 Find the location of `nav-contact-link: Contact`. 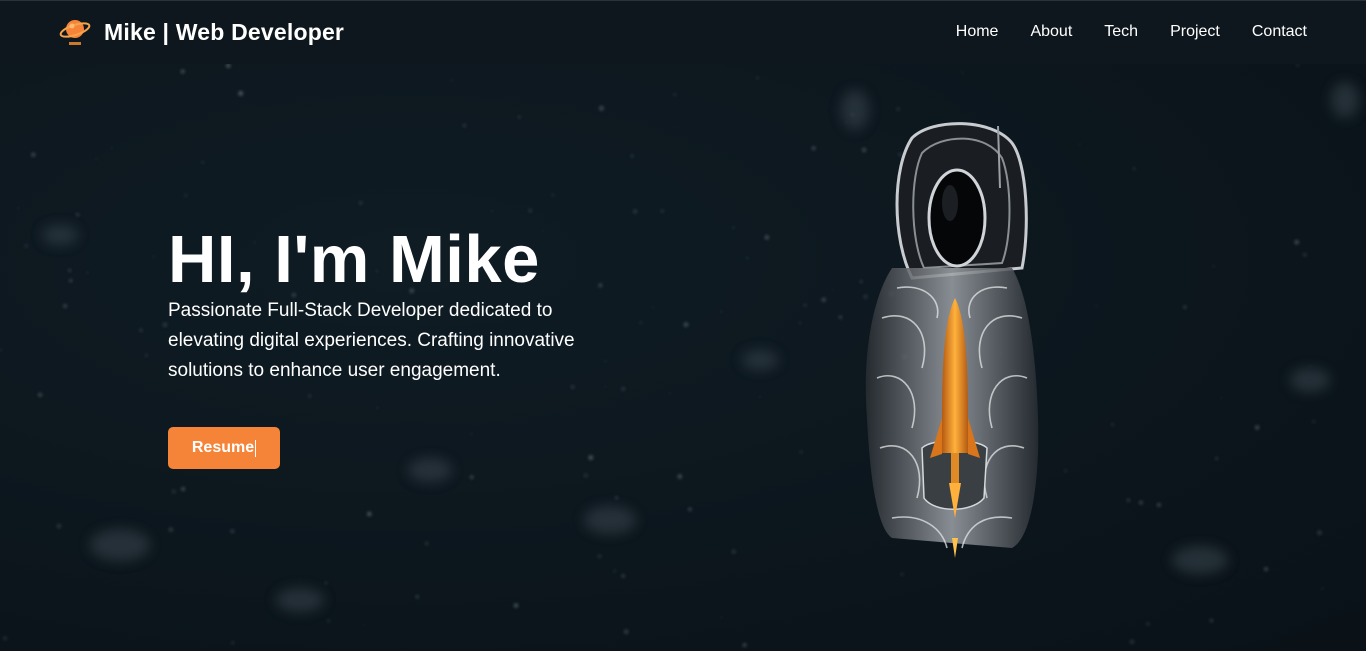

nav-contact-link: Contact is located at coordinates (1279, 32).